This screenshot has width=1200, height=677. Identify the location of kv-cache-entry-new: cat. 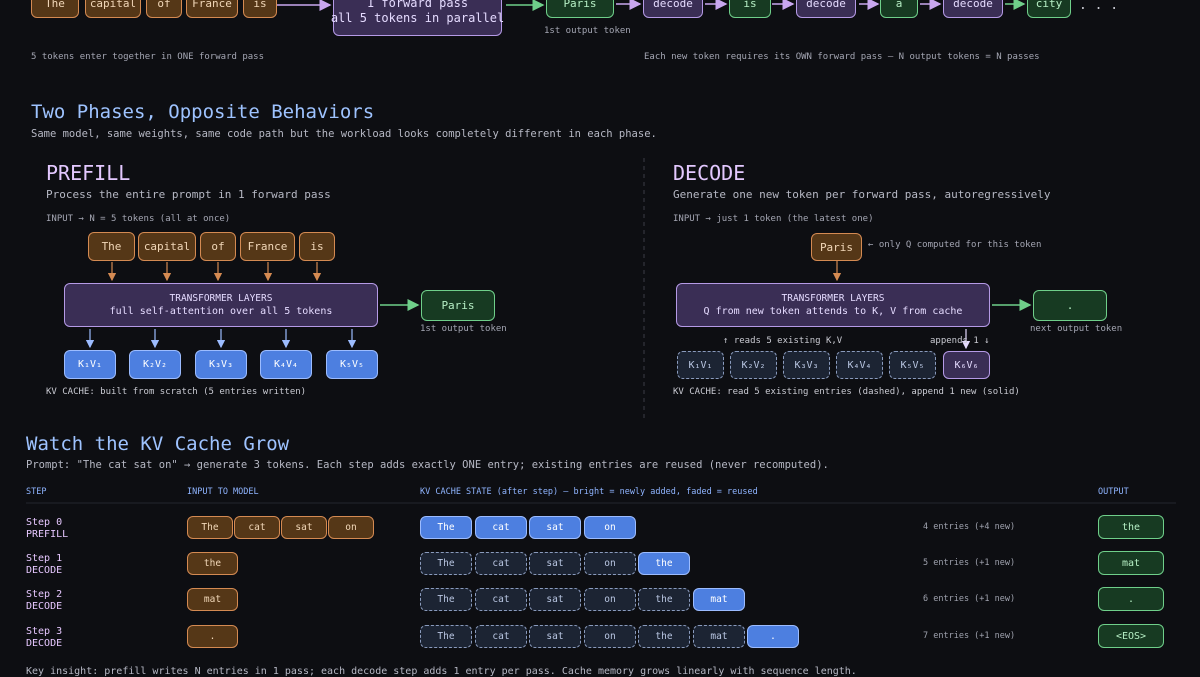
(501, 527).